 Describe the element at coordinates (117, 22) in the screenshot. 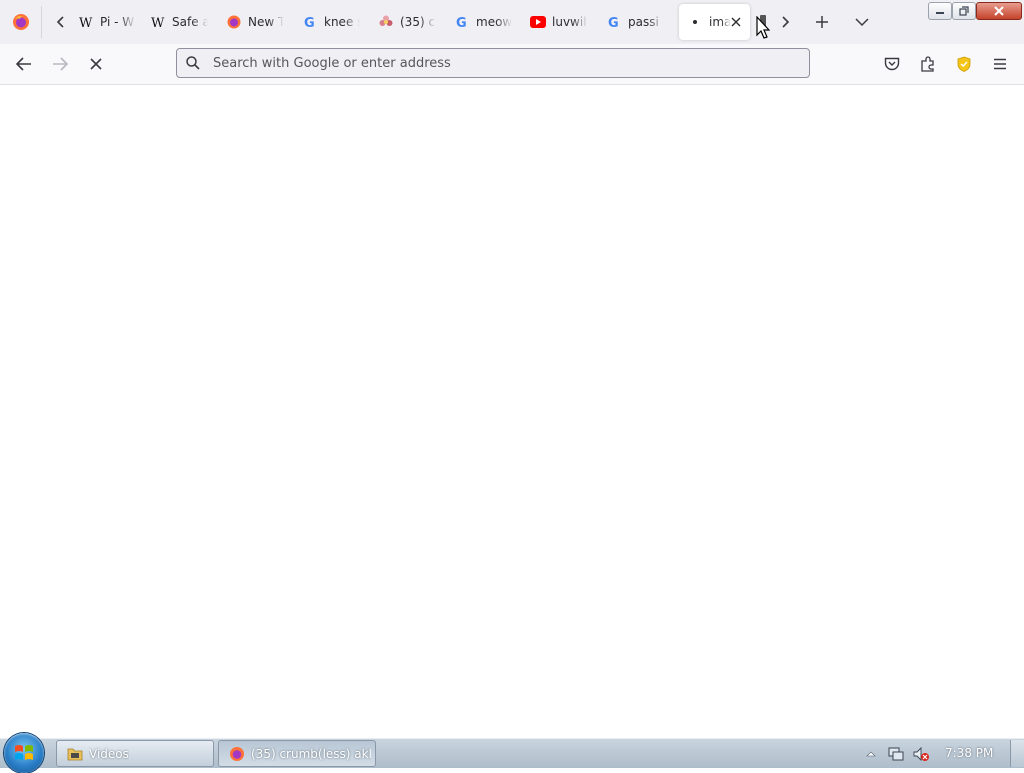

I see `tab-title: Pi - W` at that location.